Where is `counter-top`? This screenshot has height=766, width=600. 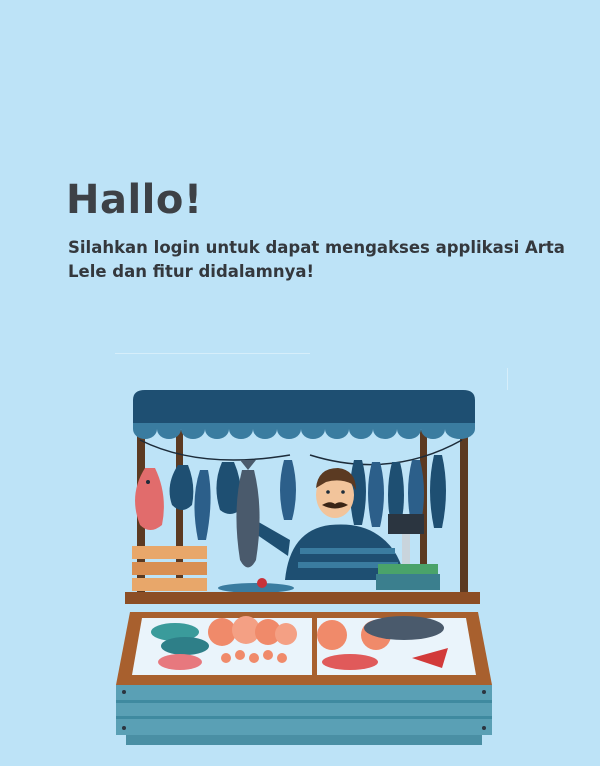
counter-top is located at coordinates (302, 598).